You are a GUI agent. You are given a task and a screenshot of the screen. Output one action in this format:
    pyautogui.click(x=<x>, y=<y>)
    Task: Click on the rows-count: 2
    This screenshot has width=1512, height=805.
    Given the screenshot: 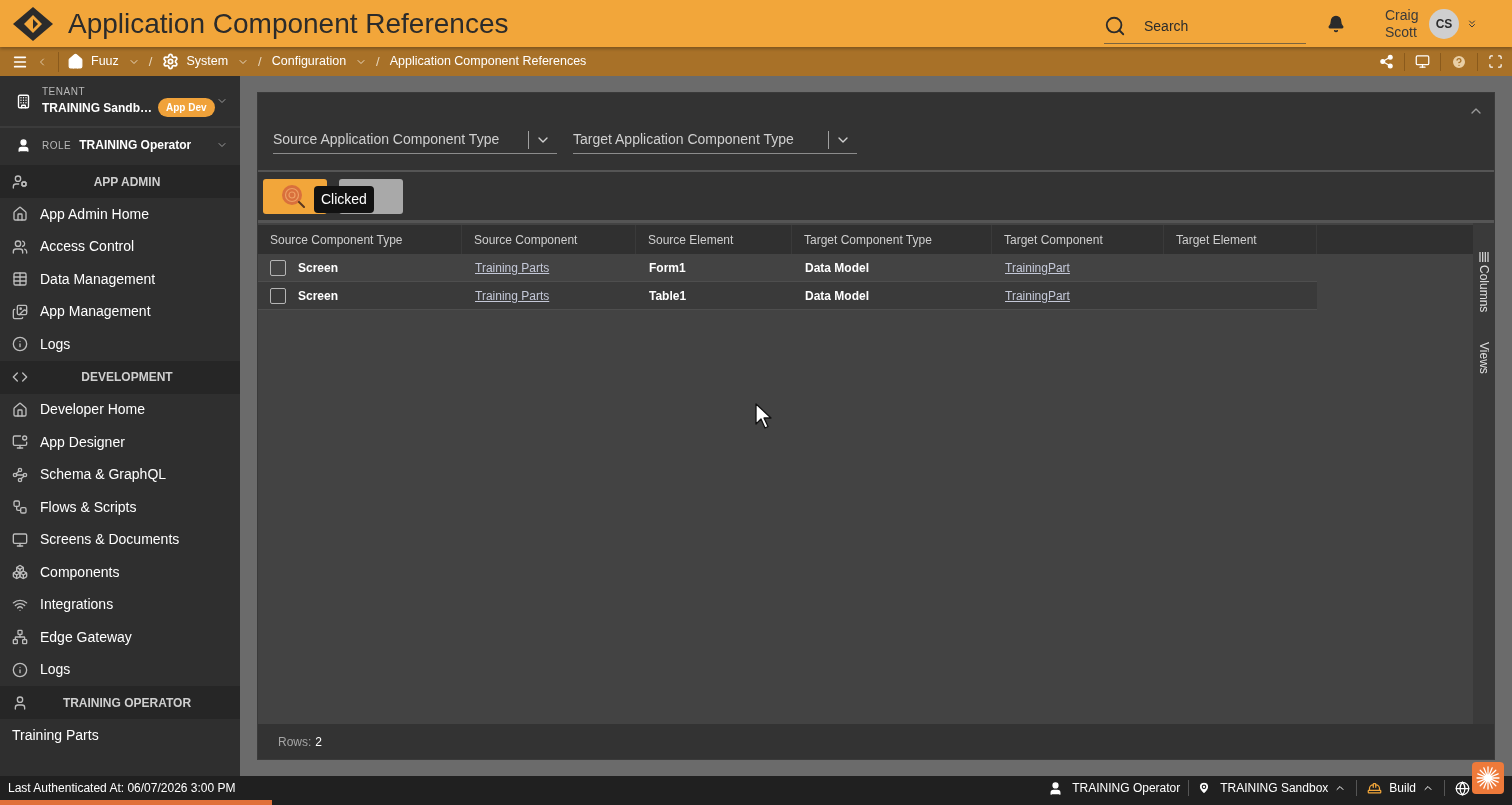 What is the action you would take?
    pyautogui.click(x=319, y=742)
    